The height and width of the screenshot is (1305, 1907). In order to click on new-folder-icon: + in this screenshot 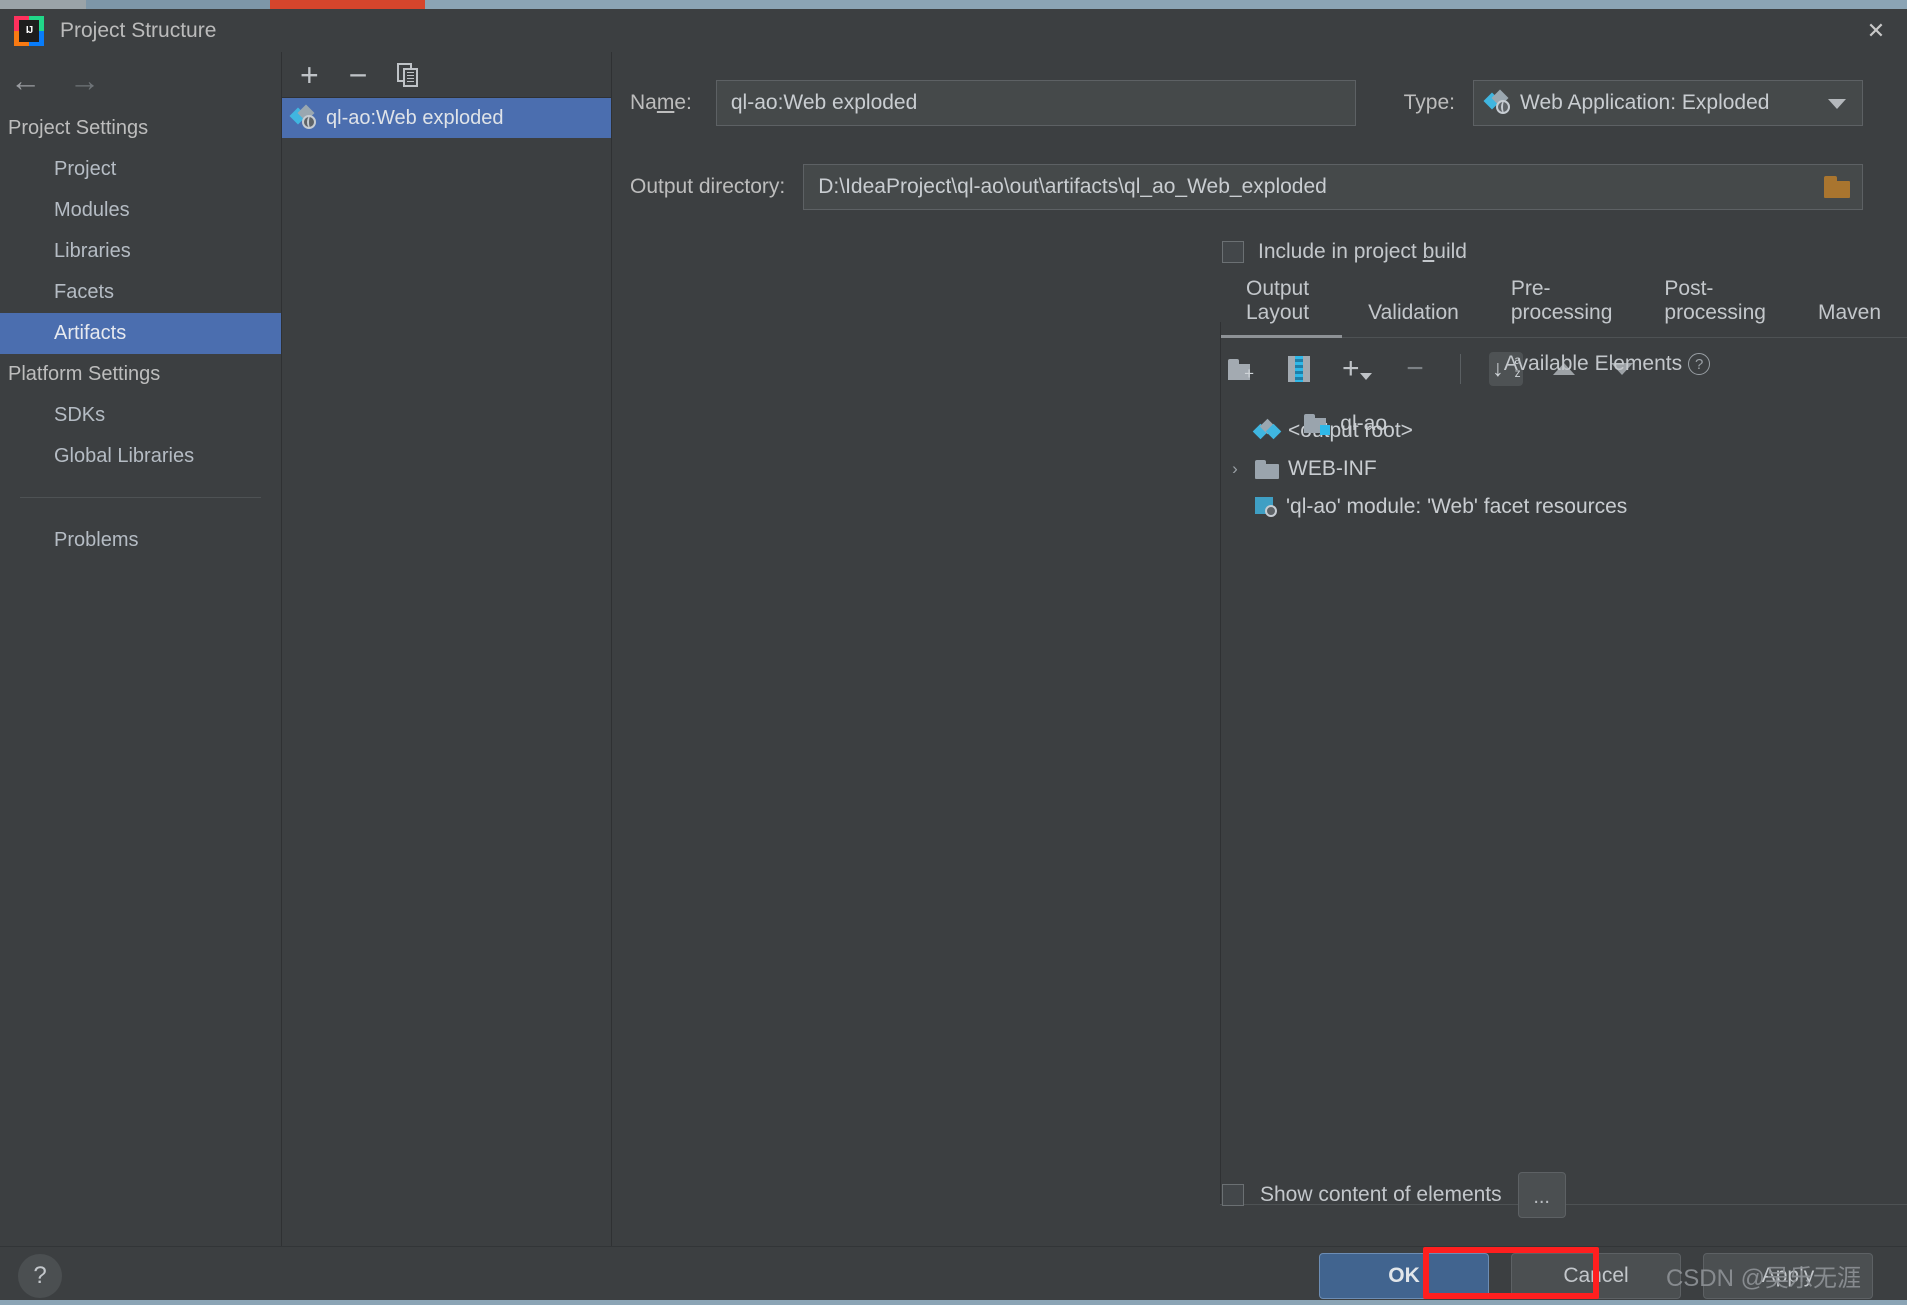, I will do `click(1241, 369)`.